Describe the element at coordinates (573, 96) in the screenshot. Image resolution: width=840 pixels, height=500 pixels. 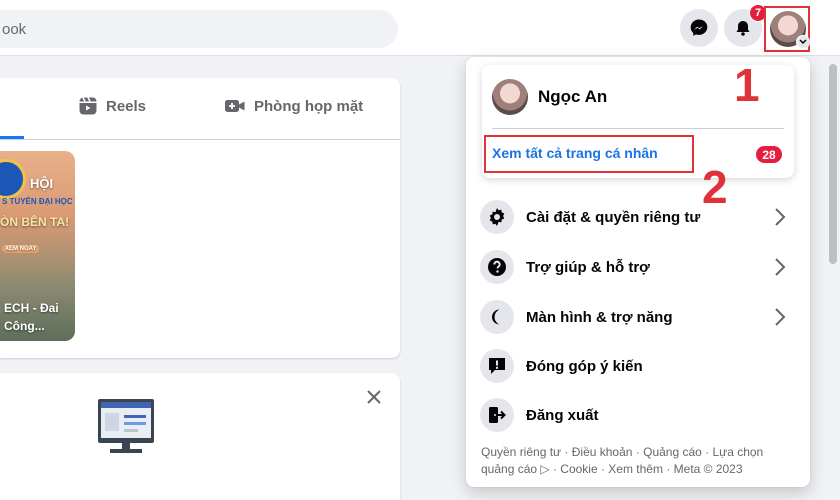
I see `profile-name: Ngọc An` at that location.